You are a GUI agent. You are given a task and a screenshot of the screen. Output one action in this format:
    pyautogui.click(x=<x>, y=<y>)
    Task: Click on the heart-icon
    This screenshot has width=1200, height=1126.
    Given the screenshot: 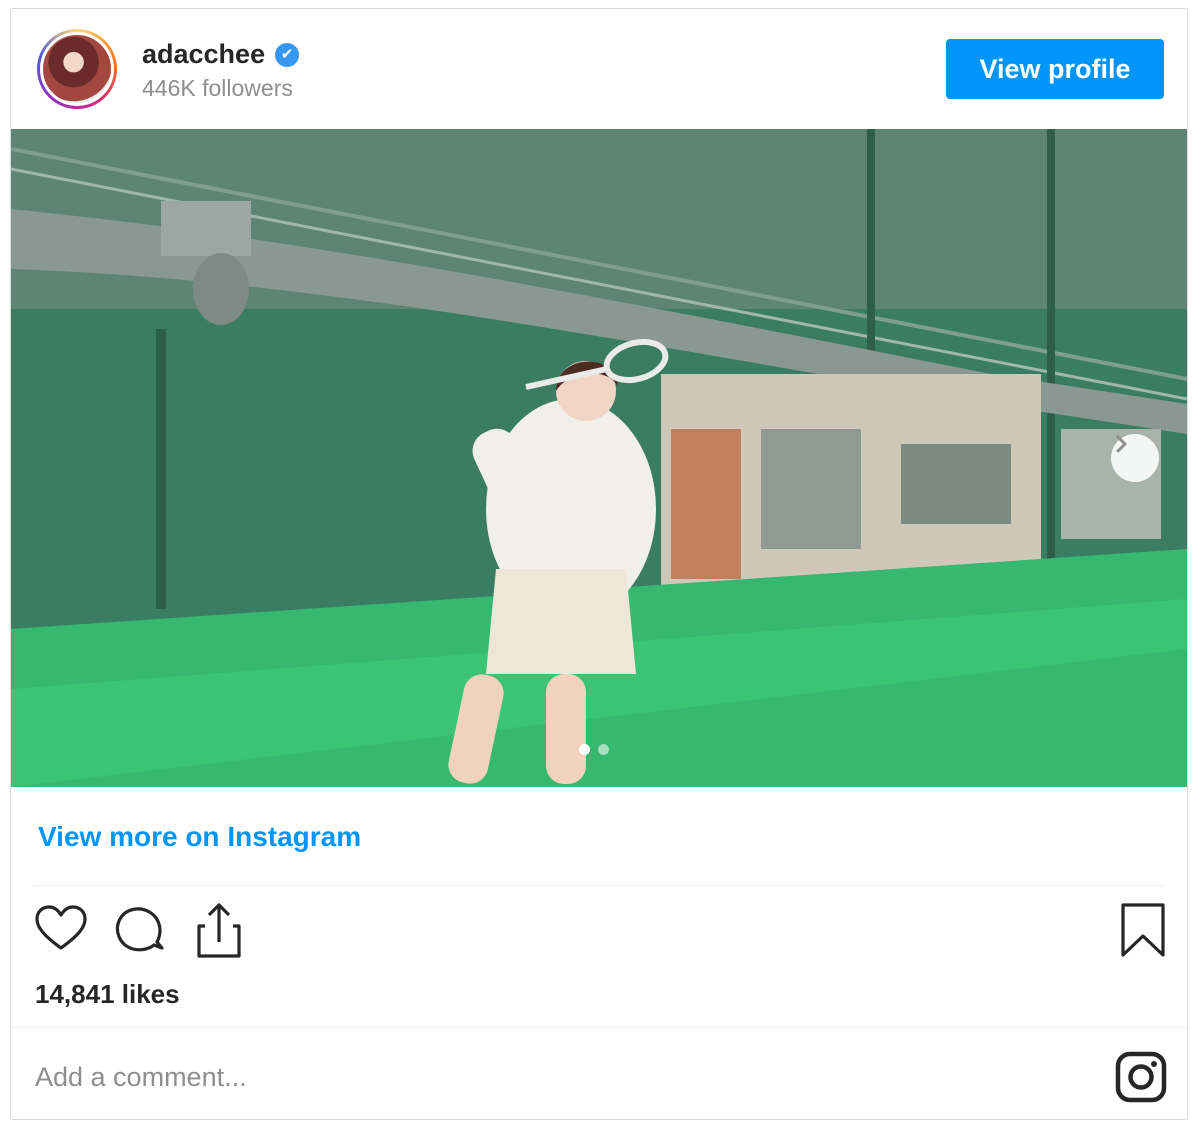 What is the action you would take?
    pyautogui.click(x=61, y=927)
    